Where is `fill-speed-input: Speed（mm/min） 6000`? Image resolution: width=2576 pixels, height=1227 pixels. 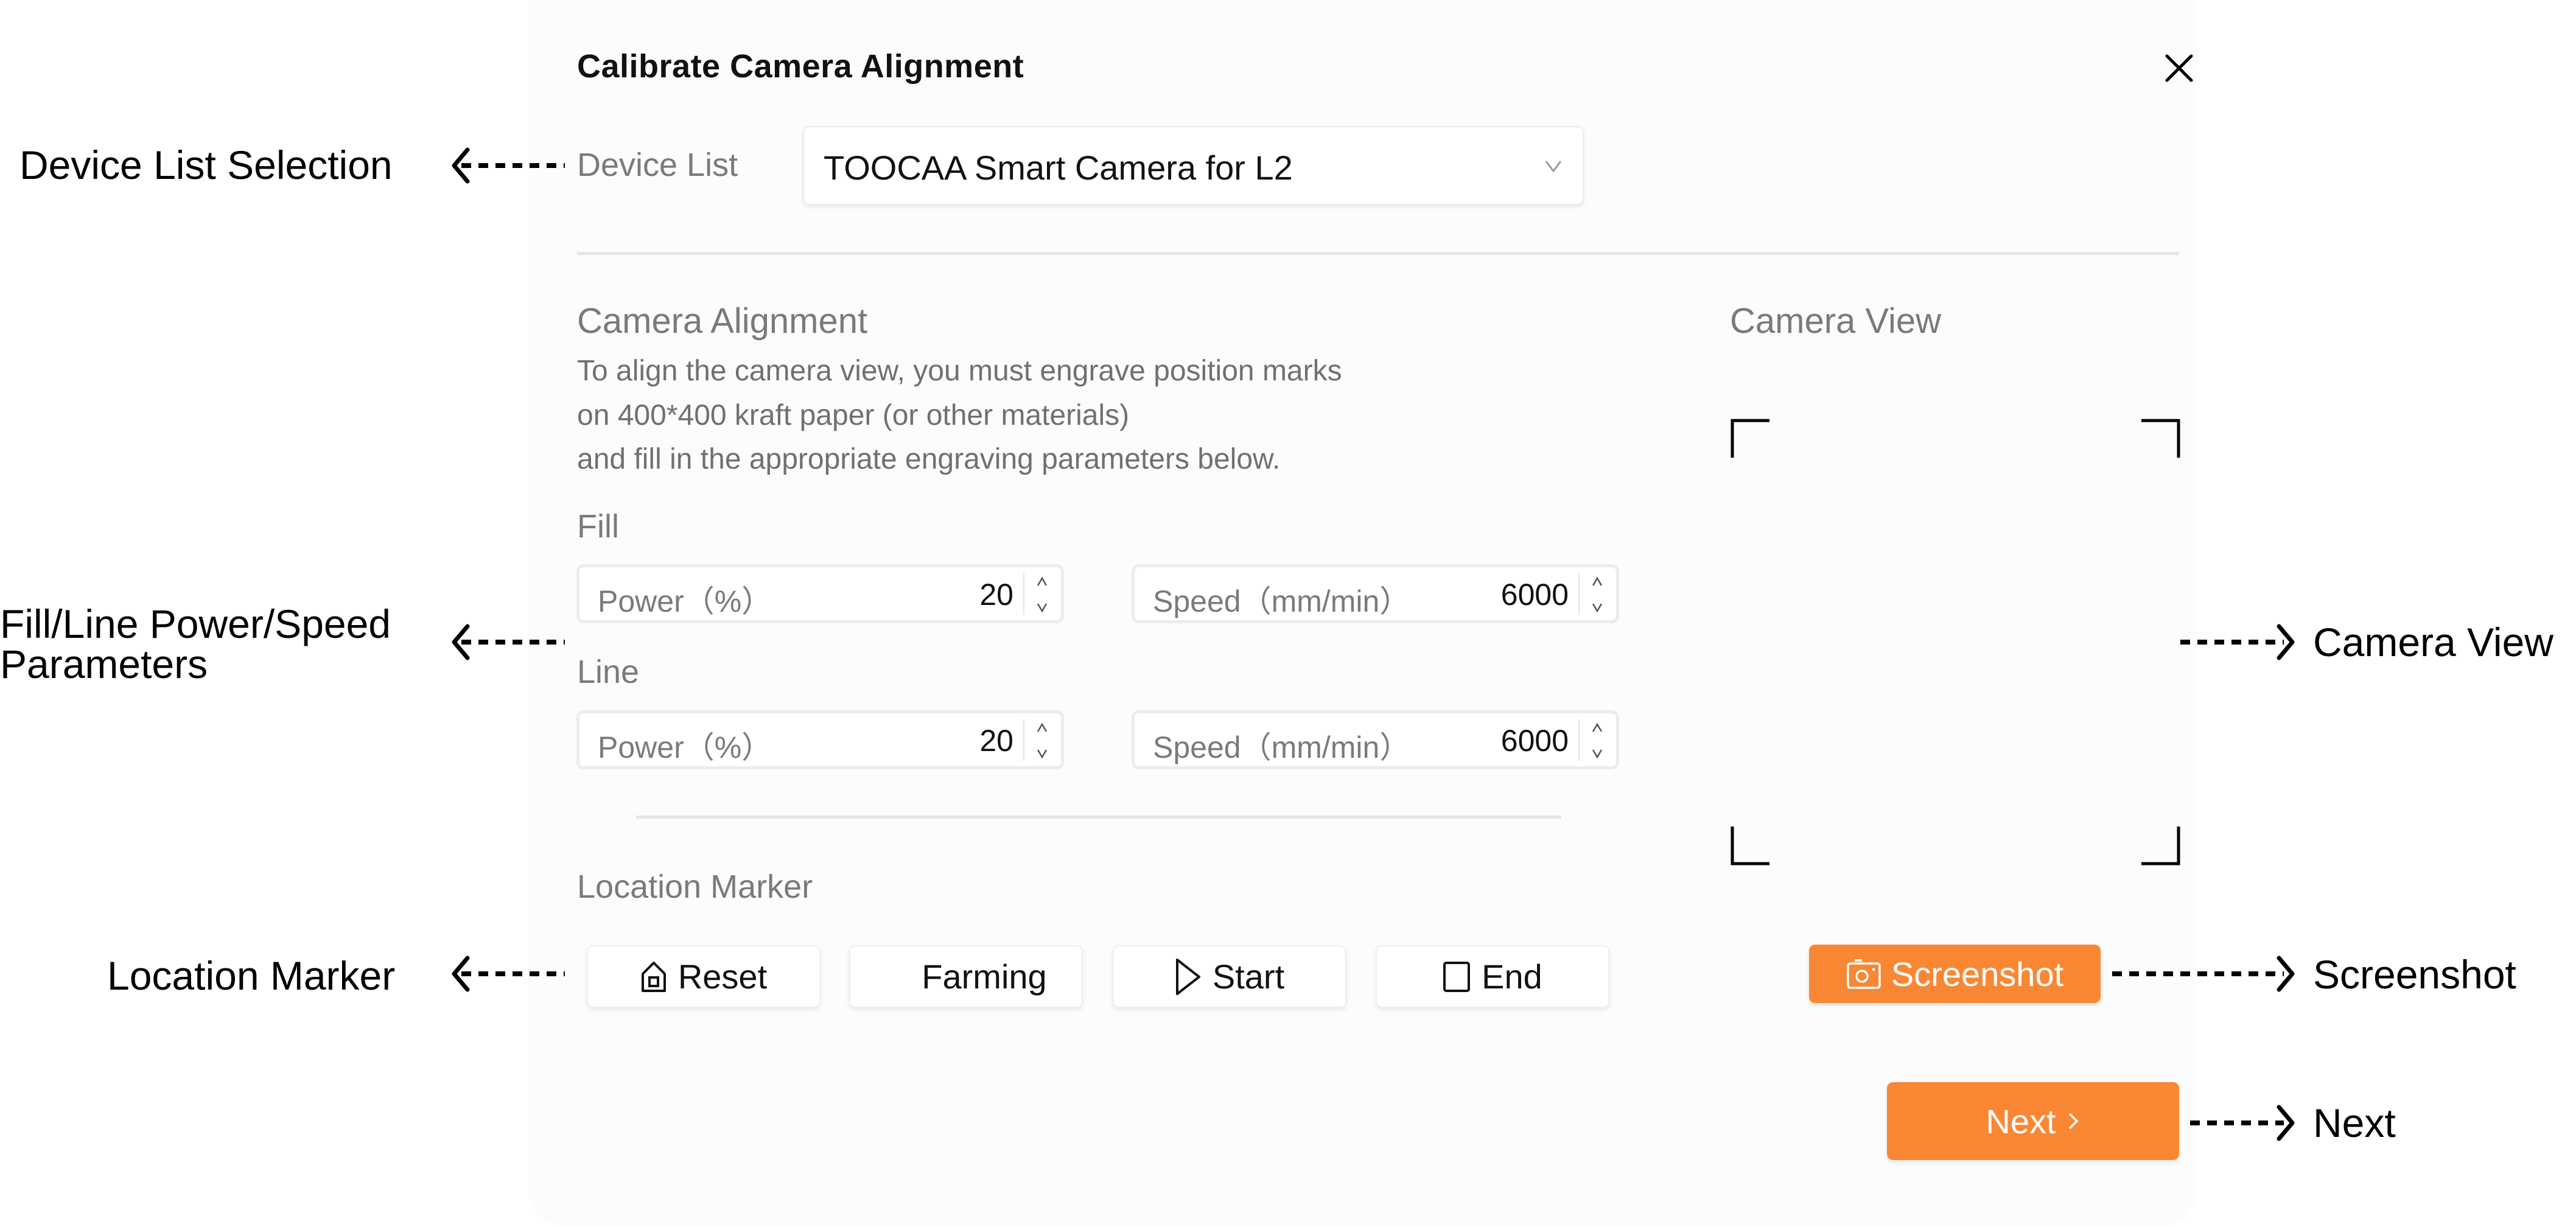
fill-speed-input: Speed（mm/min） 6000 is located at coordinates (1375, 593).